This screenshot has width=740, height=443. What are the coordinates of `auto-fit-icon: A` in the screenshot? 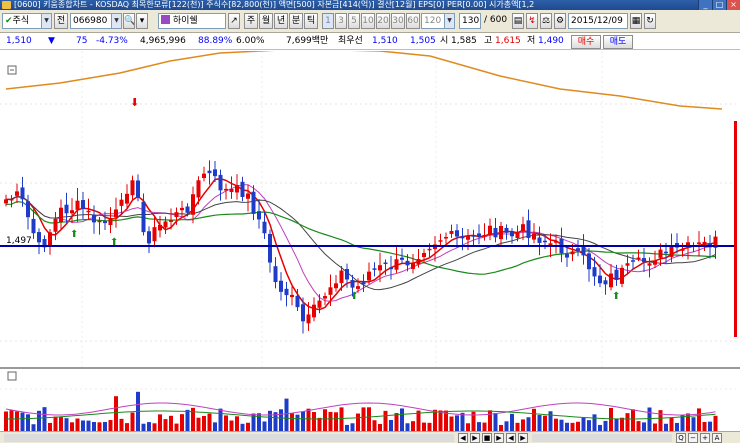 It's located at (717, 438).